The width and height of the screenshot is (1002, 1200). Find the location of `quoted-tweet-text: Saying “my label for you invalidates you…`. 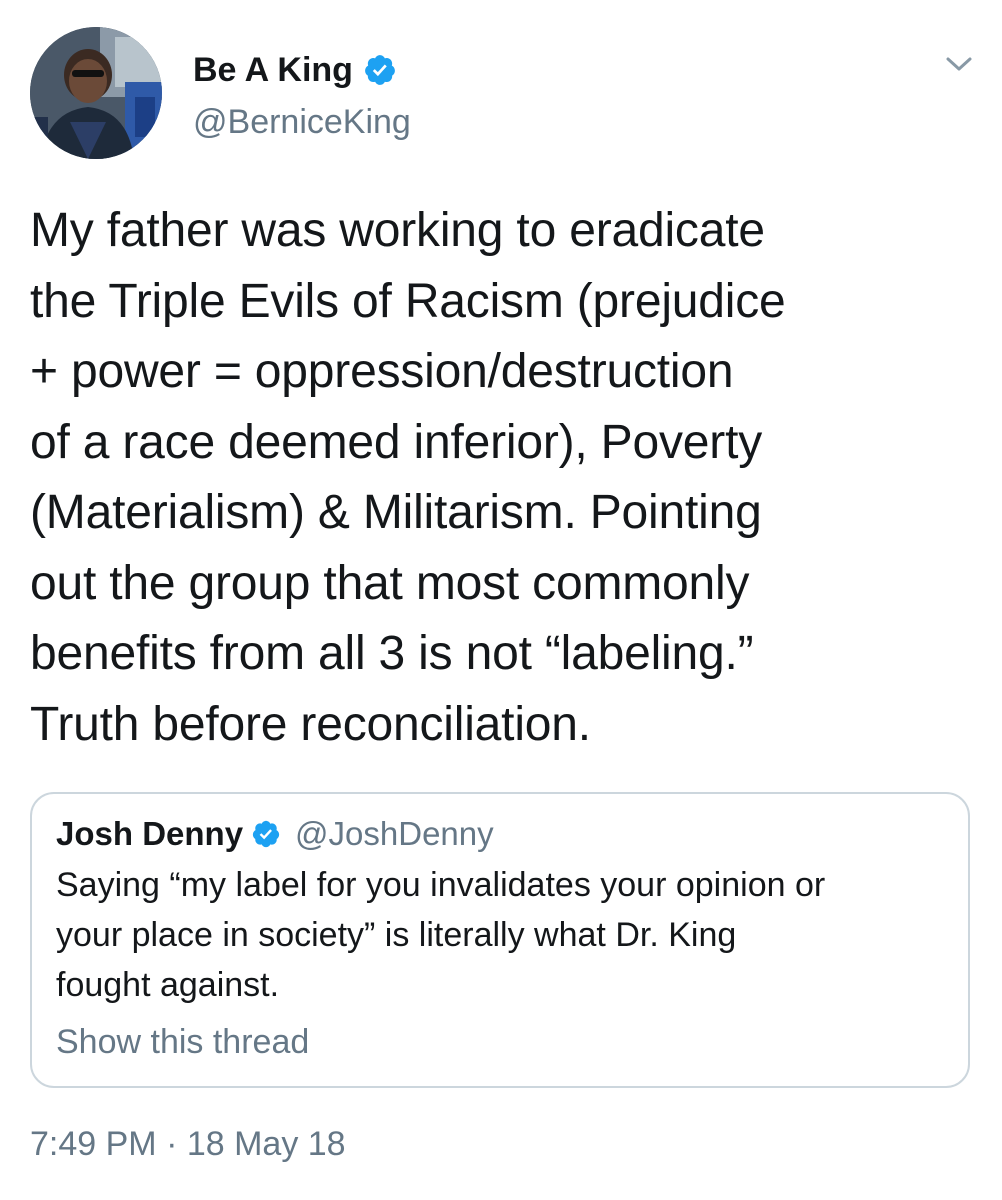

quoted-tweet-text: Saying “my label for you invalidates you… is located at coordinates (441, 935).